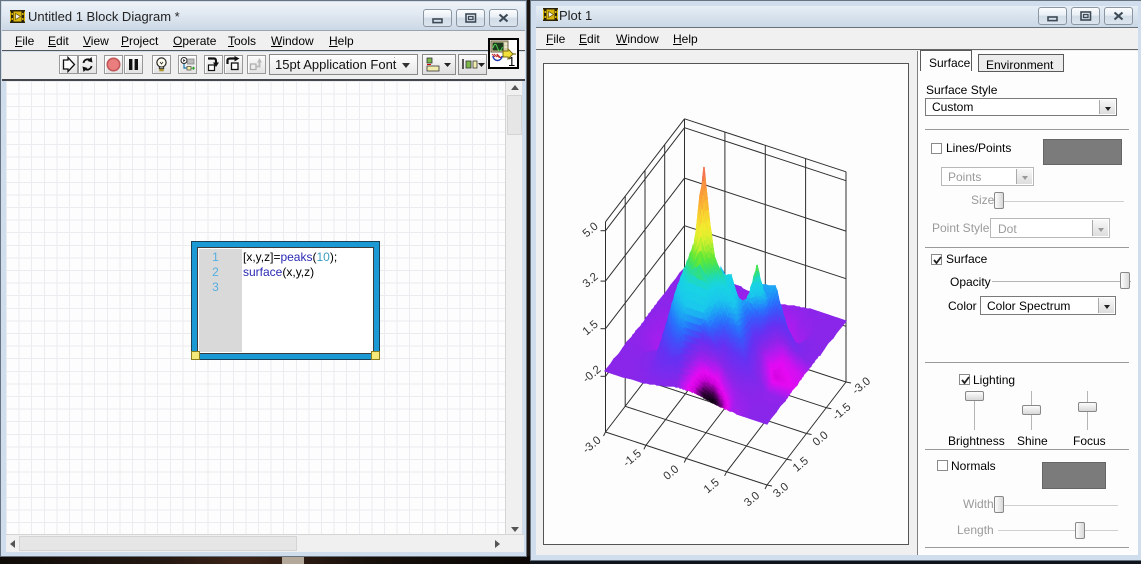 This screenshot has height=564, width=1141. What do you see at coordinates (591, 280) in the screenshot?
I see `svg-text: 3.2` at bounding box center [591, 280].